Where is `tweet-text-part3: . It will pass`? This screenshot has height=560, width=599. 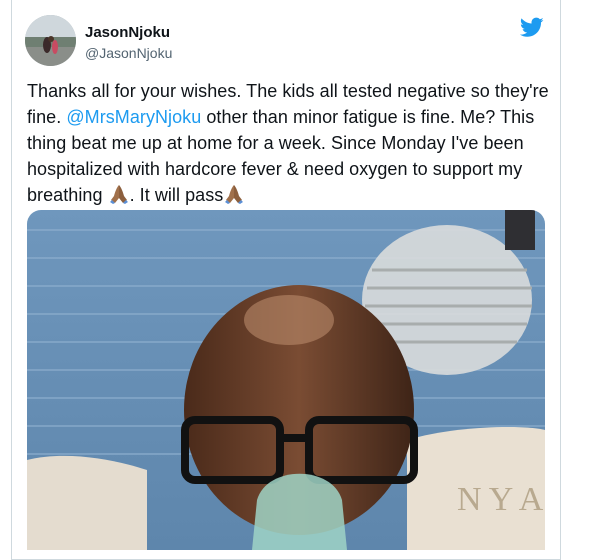
tweet-text-part3: . It will pass is located at coordinates (176, 195).